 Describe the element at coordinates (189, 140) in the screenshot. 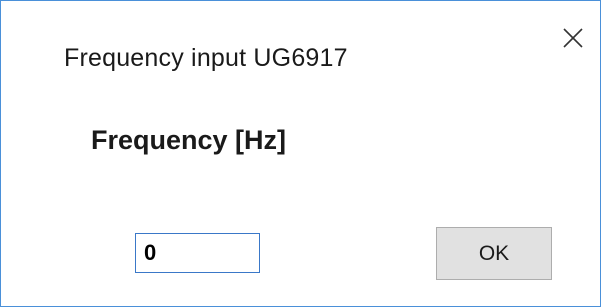

I see `frequency-label: Frequency [Hz]` at that location.